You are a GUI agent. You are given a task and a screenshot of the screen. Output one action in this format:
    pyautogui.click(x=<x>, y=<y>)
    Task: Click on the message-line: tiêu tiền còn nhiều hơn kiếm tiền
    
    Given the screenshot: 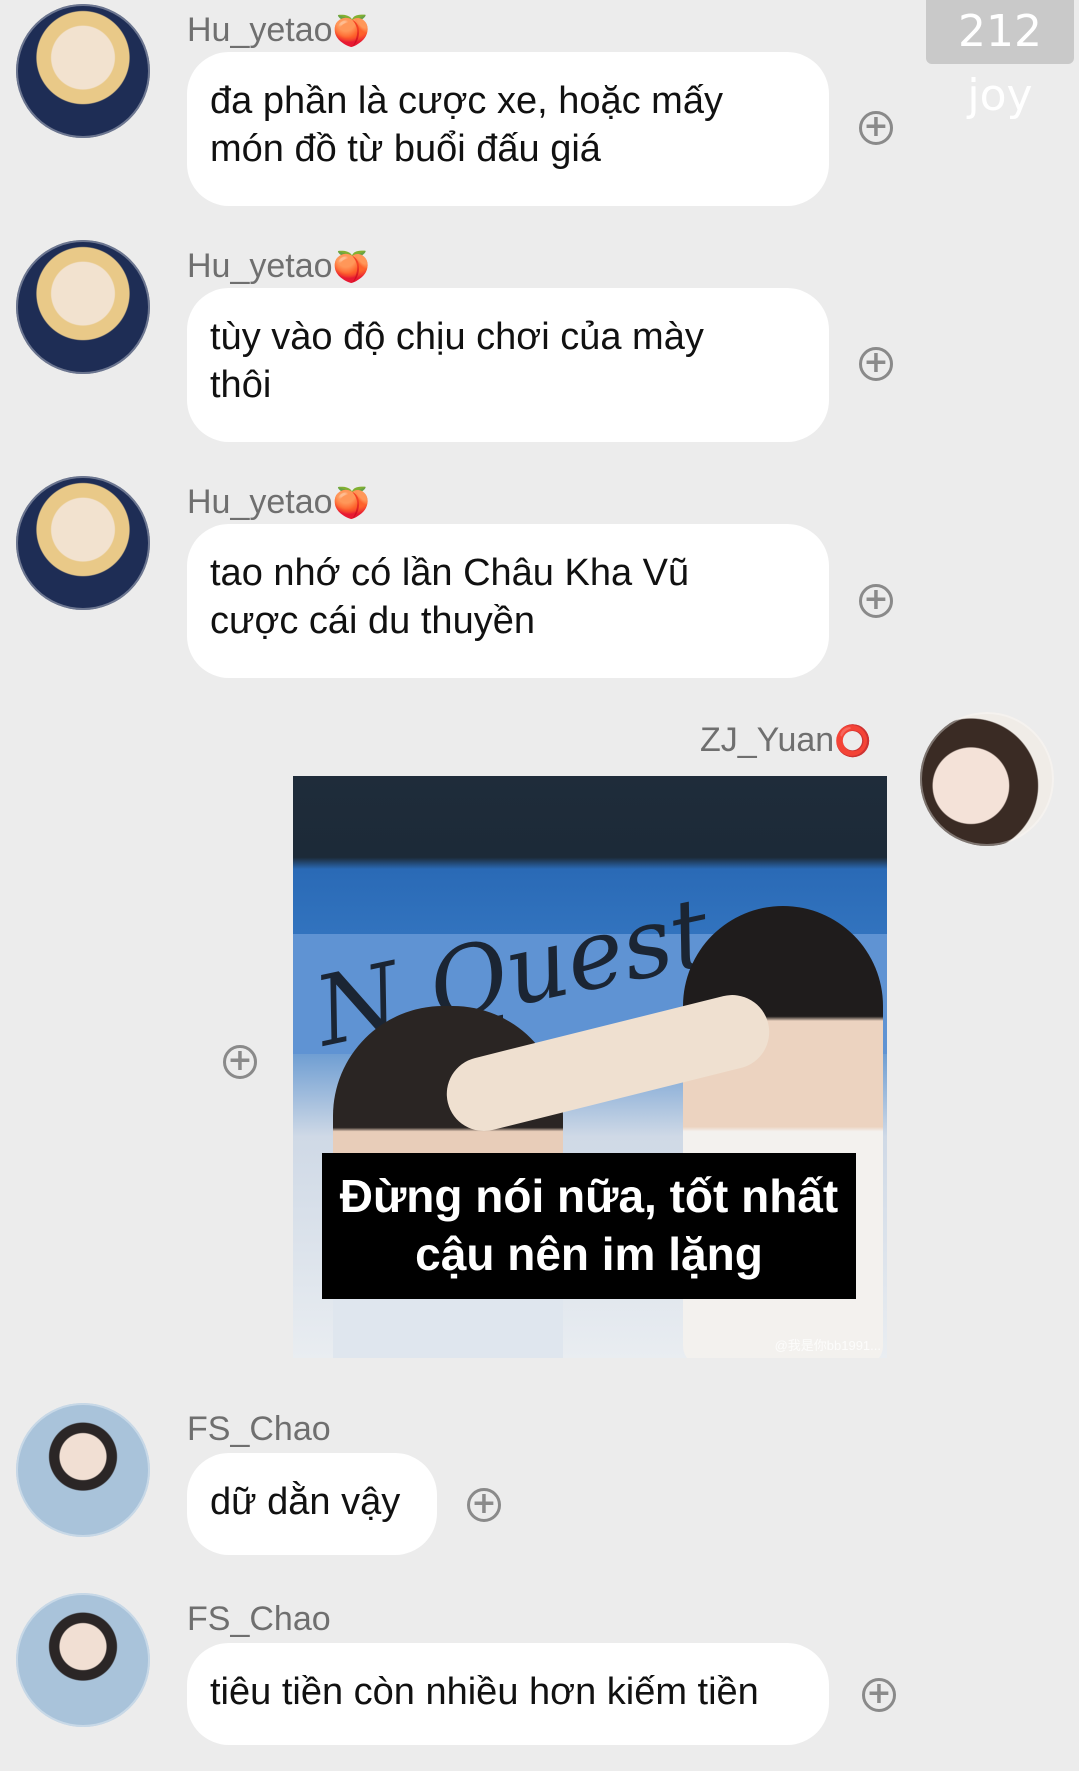 What is the action you would take?
    pyautogui.click(x=484, y=1692)
    